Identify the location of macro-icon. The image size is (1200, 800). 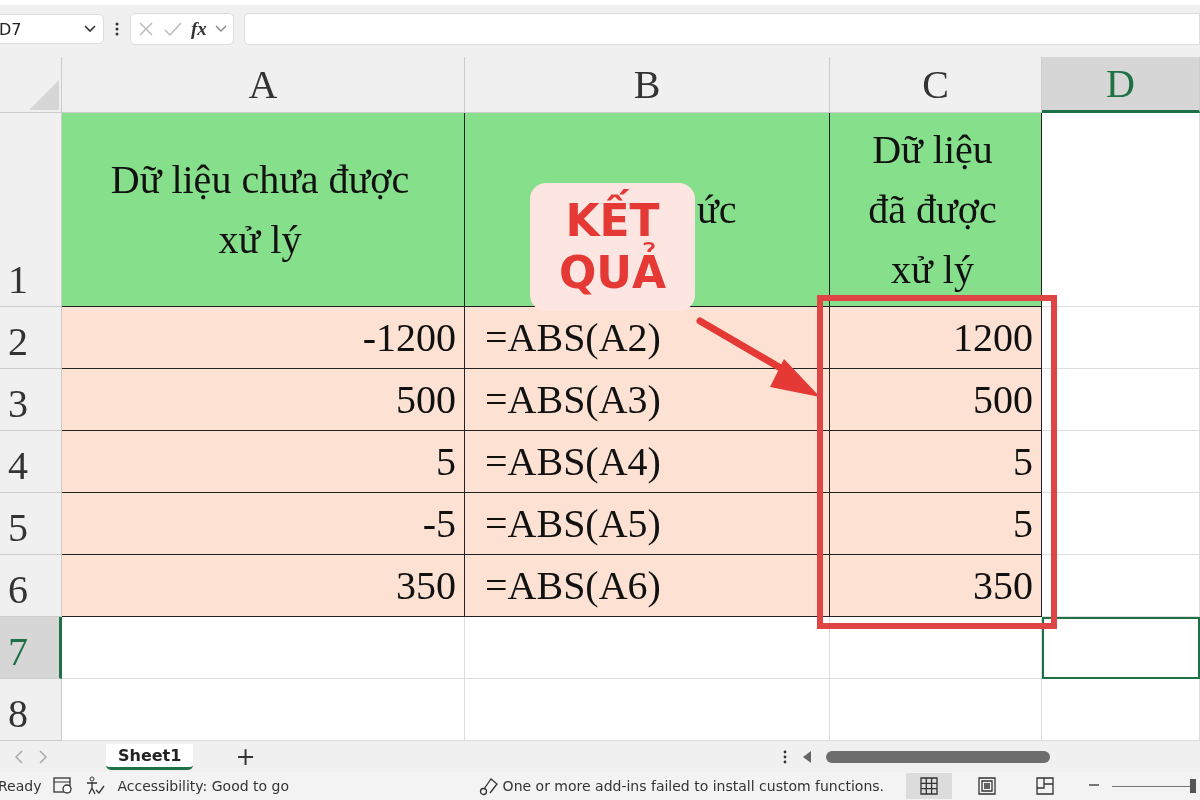
(63, 786).